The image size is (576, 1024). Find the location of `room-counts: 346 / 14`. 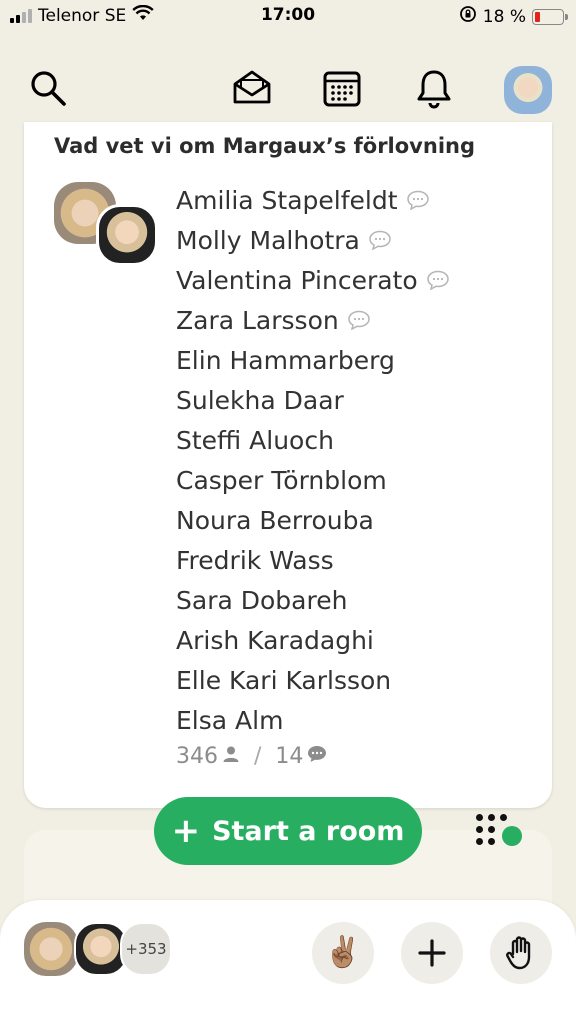

room-counts: 346 / 14 is located at coordinates (251, 756).